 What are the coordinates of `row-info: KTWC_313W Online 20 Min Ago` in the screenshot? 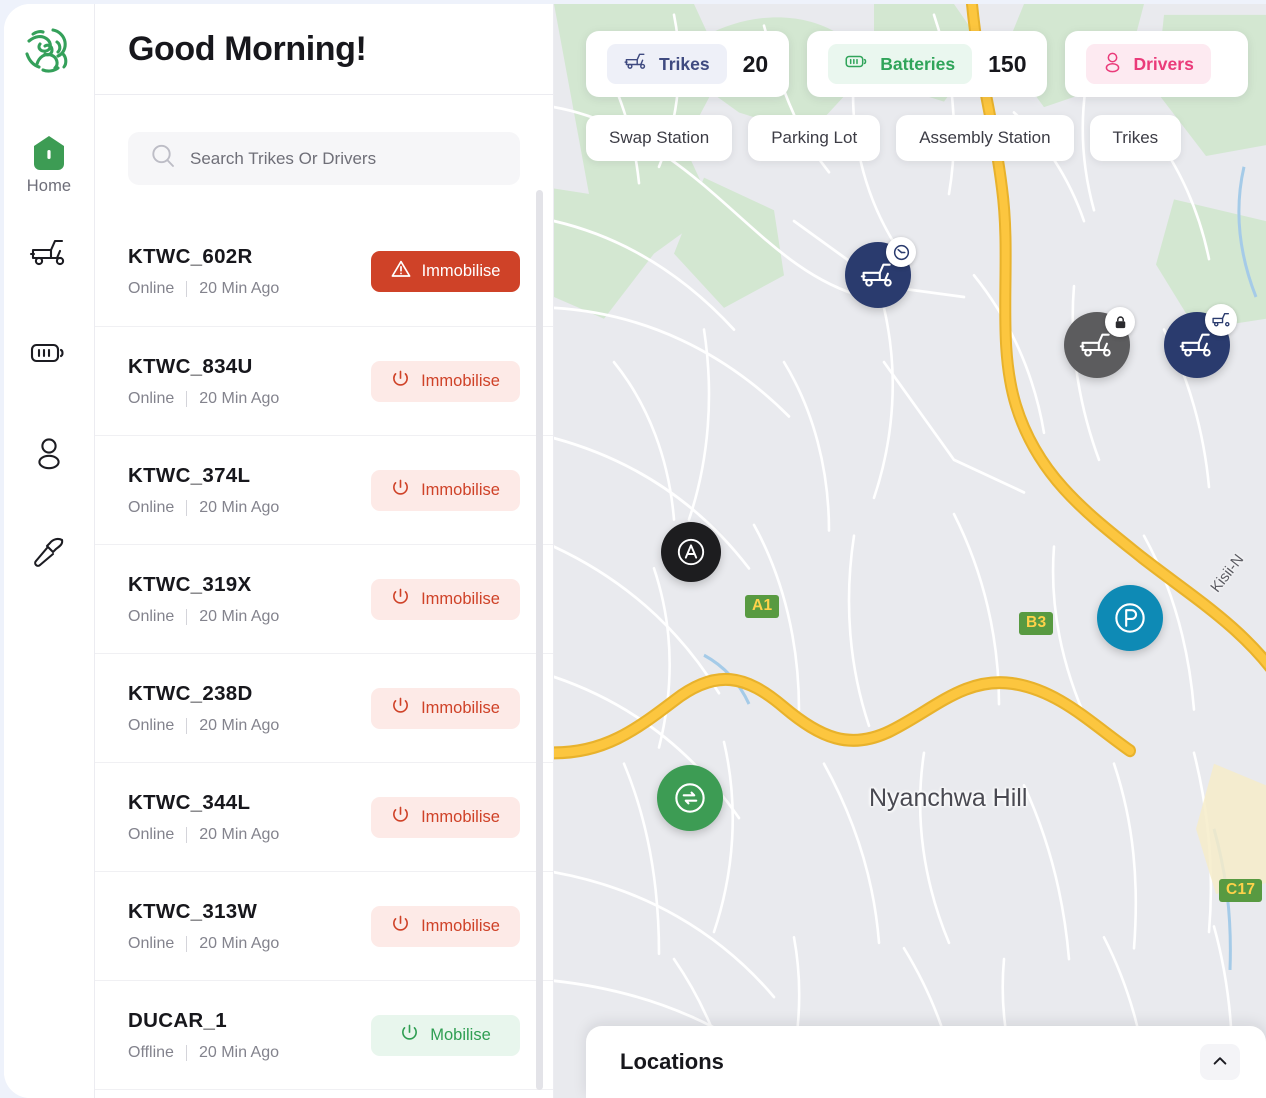 It's located at (203, 926).